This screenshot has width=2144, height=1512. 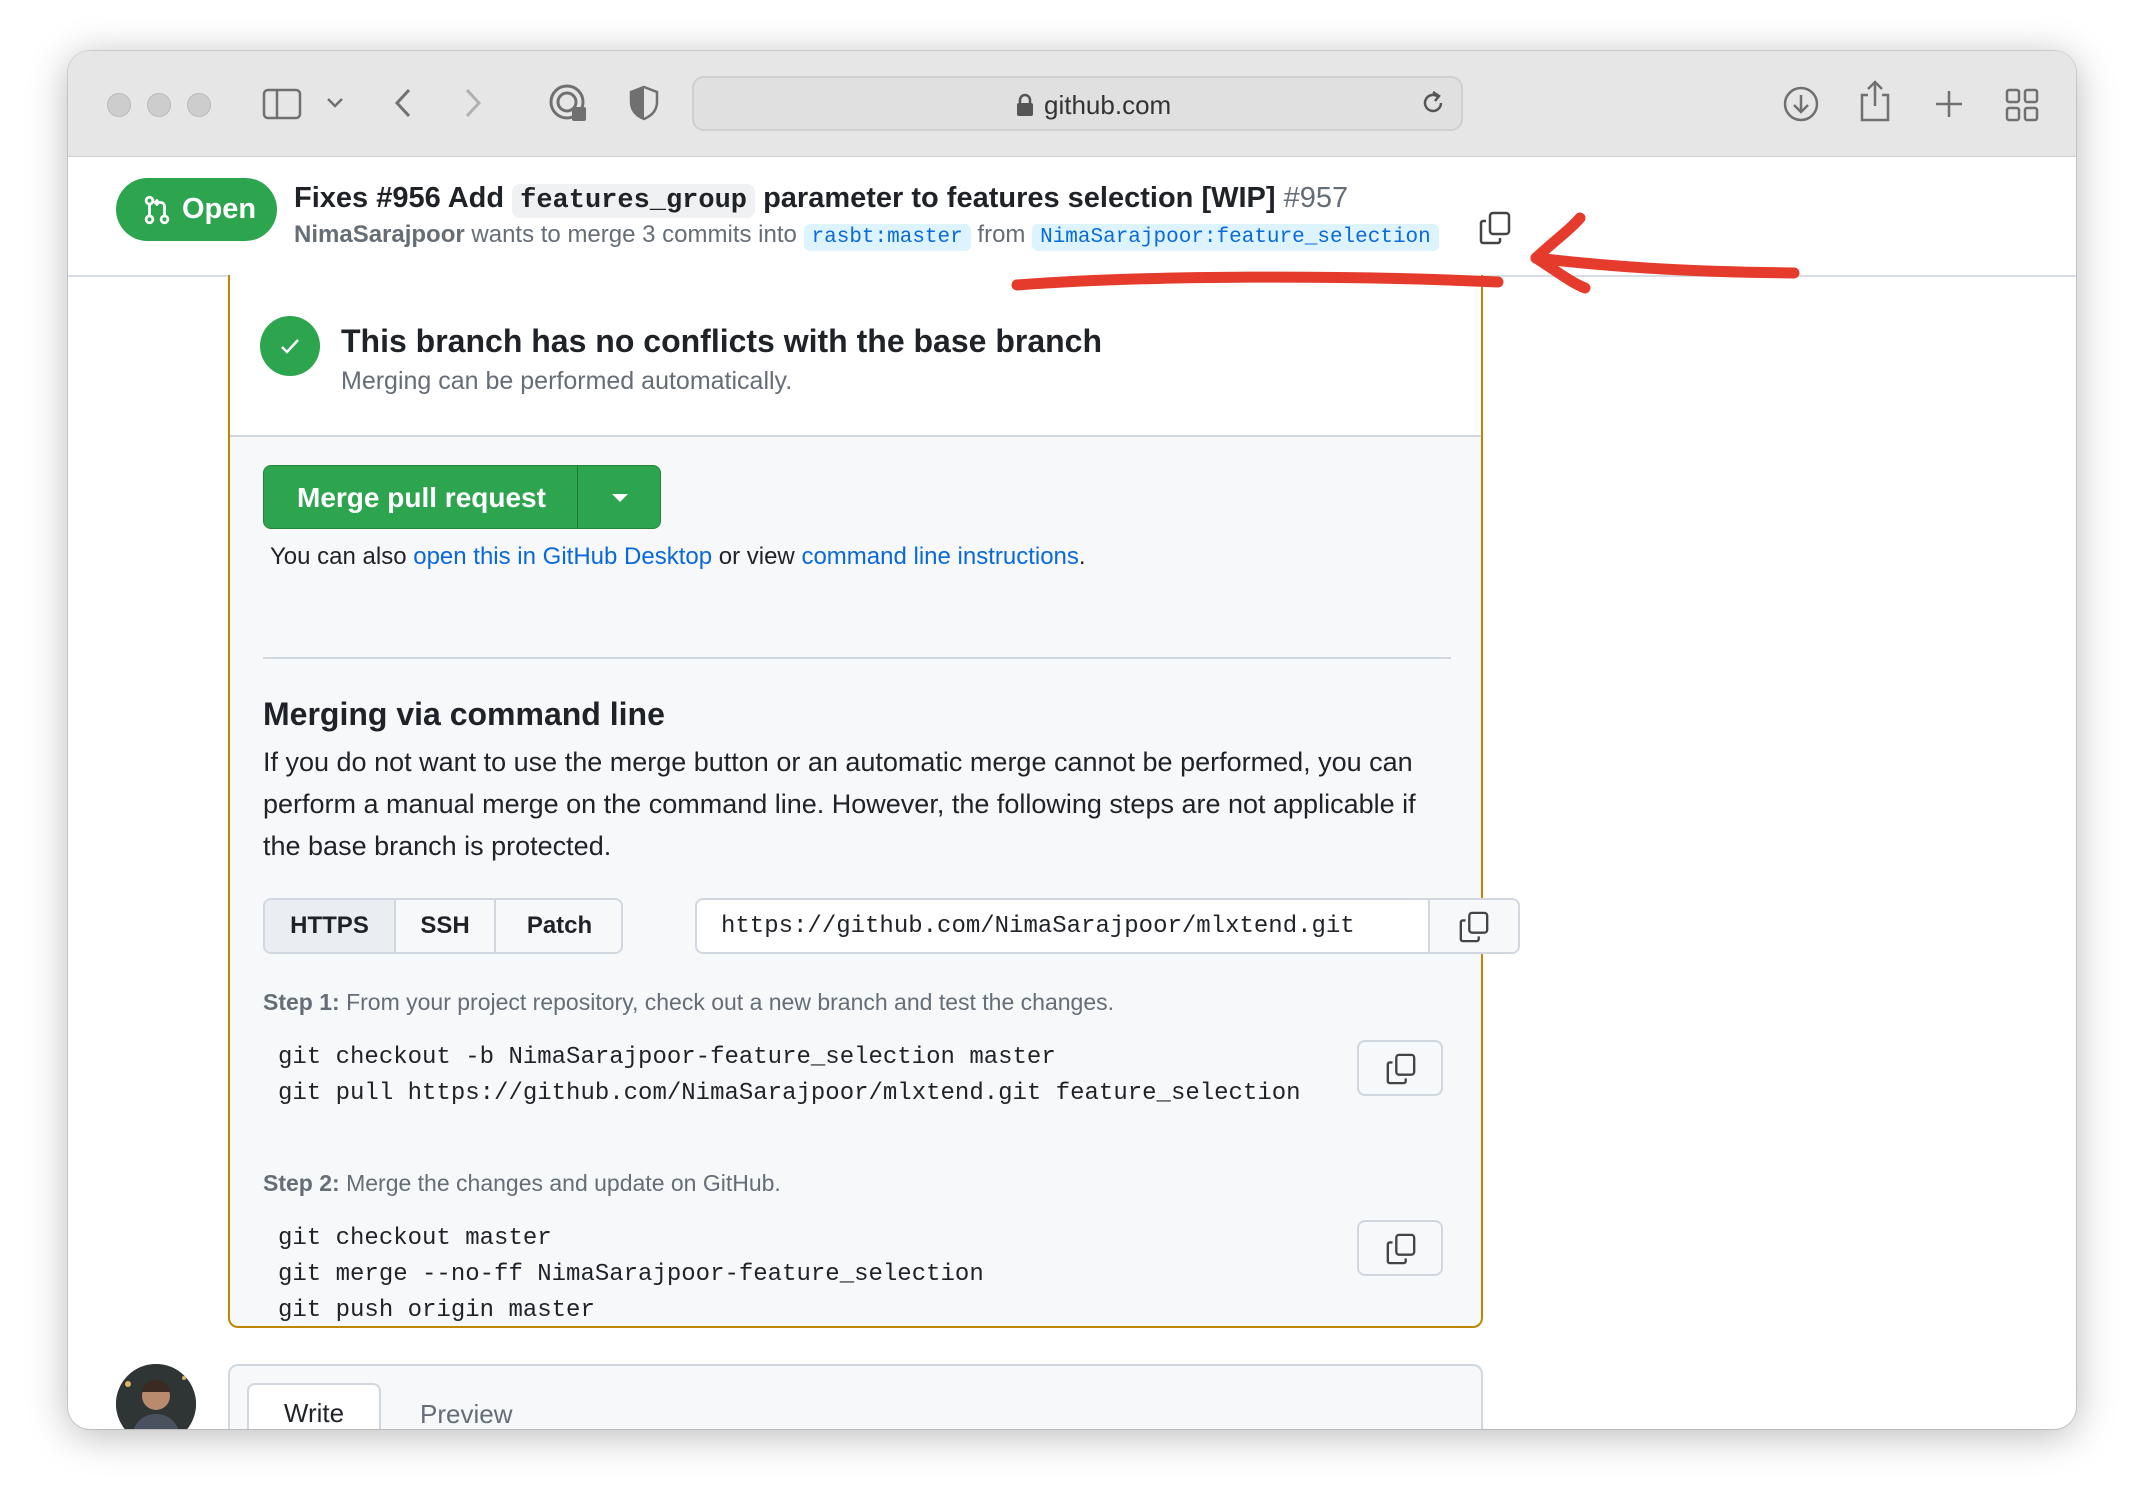 I want to click on merge-button-label: Merge pull request, so click(x=421, y=497).